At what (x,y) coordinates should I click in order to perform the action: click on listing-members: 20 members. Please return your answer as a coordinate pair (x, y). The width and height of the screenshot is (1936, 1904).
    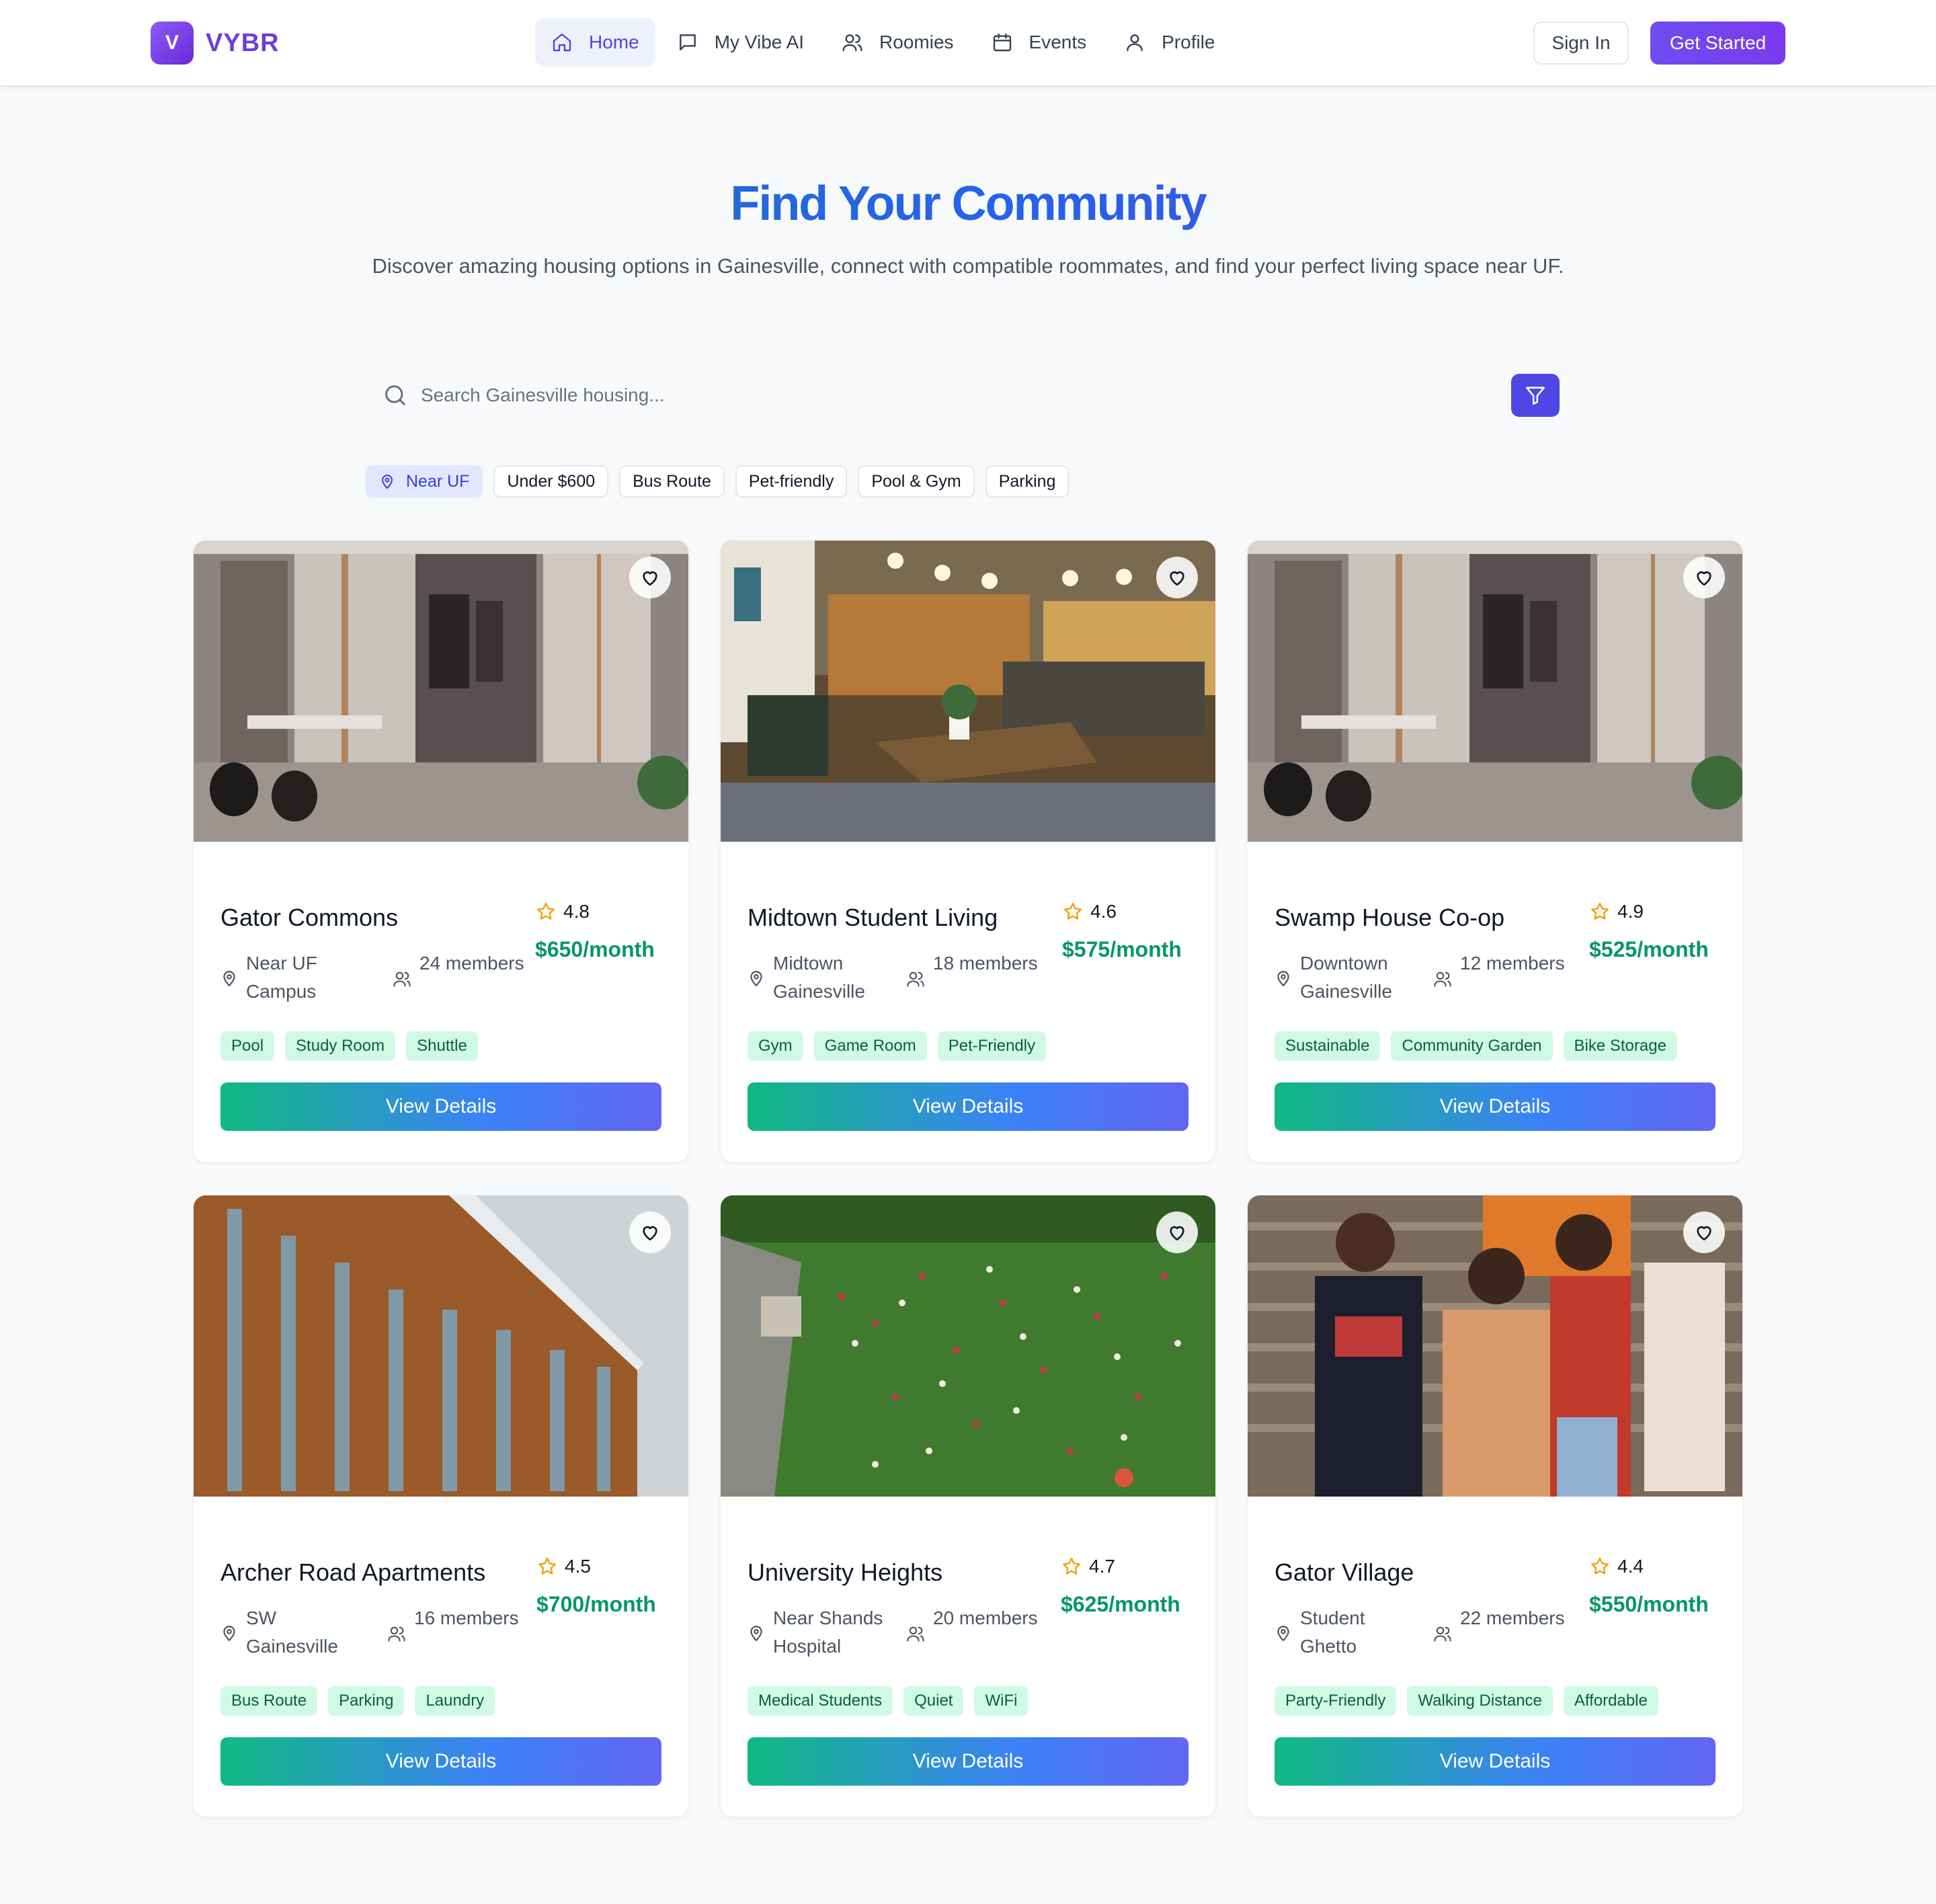
    Looking at the image, I should click on (973, 1623).